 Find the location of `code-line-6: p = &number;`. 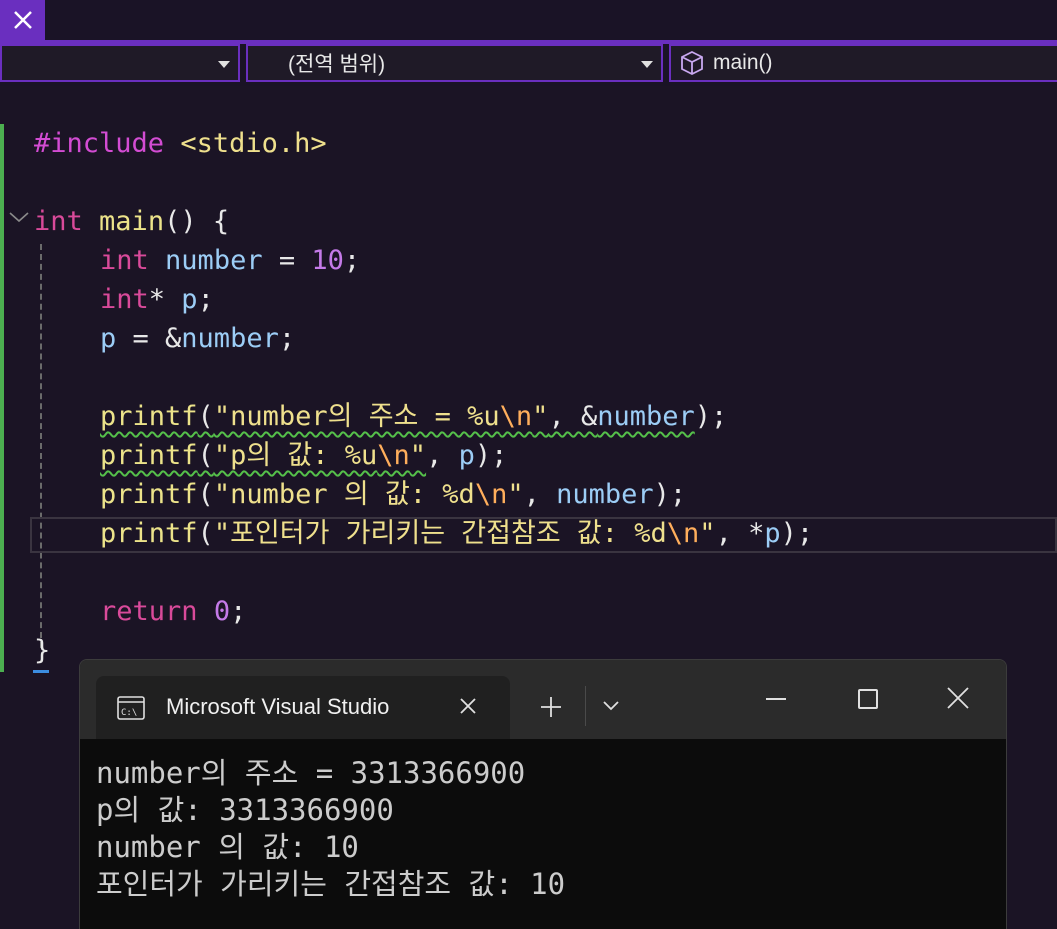

code-line-6: p = &number; is located at coordinates (197, 338).